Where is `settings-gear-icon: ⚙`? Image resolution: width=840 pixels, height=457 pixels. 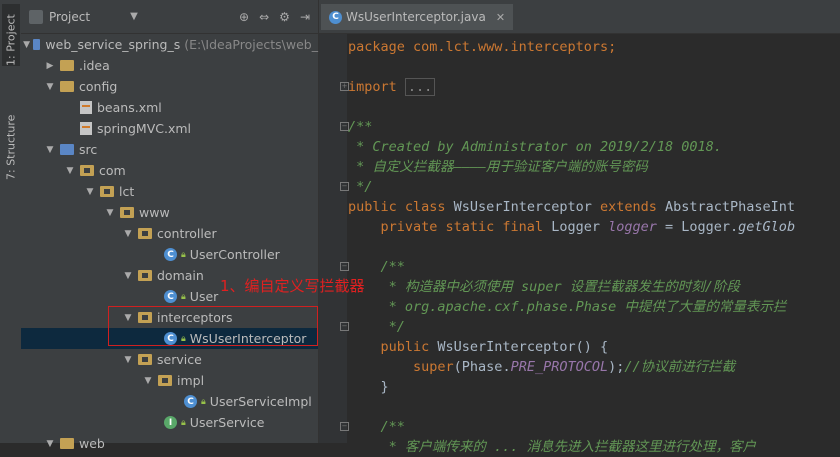 settings-gear-icon: ⚙ is located at coordinates (284, 17).